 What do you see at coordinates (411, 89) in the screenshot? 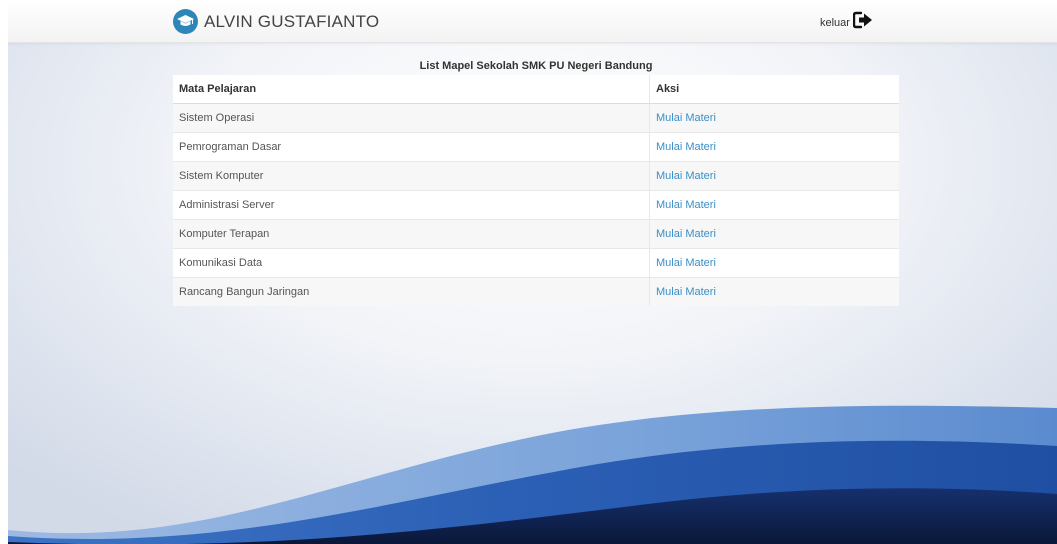
I see `column-header-subject: Mata Pelajaran` at bounding box center [411, 89].